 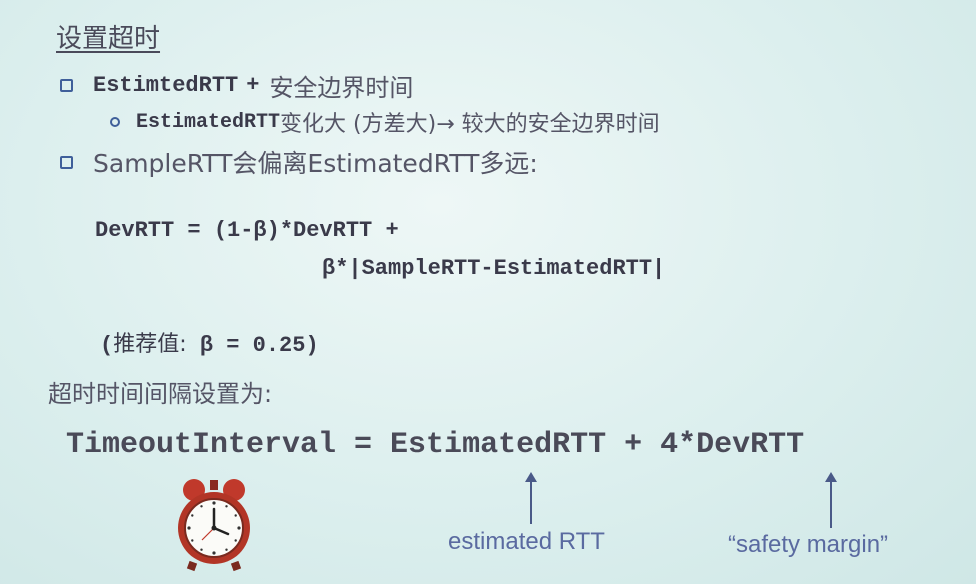 I want to click on slide-title: 设置超时, so click(x=108, y=39).